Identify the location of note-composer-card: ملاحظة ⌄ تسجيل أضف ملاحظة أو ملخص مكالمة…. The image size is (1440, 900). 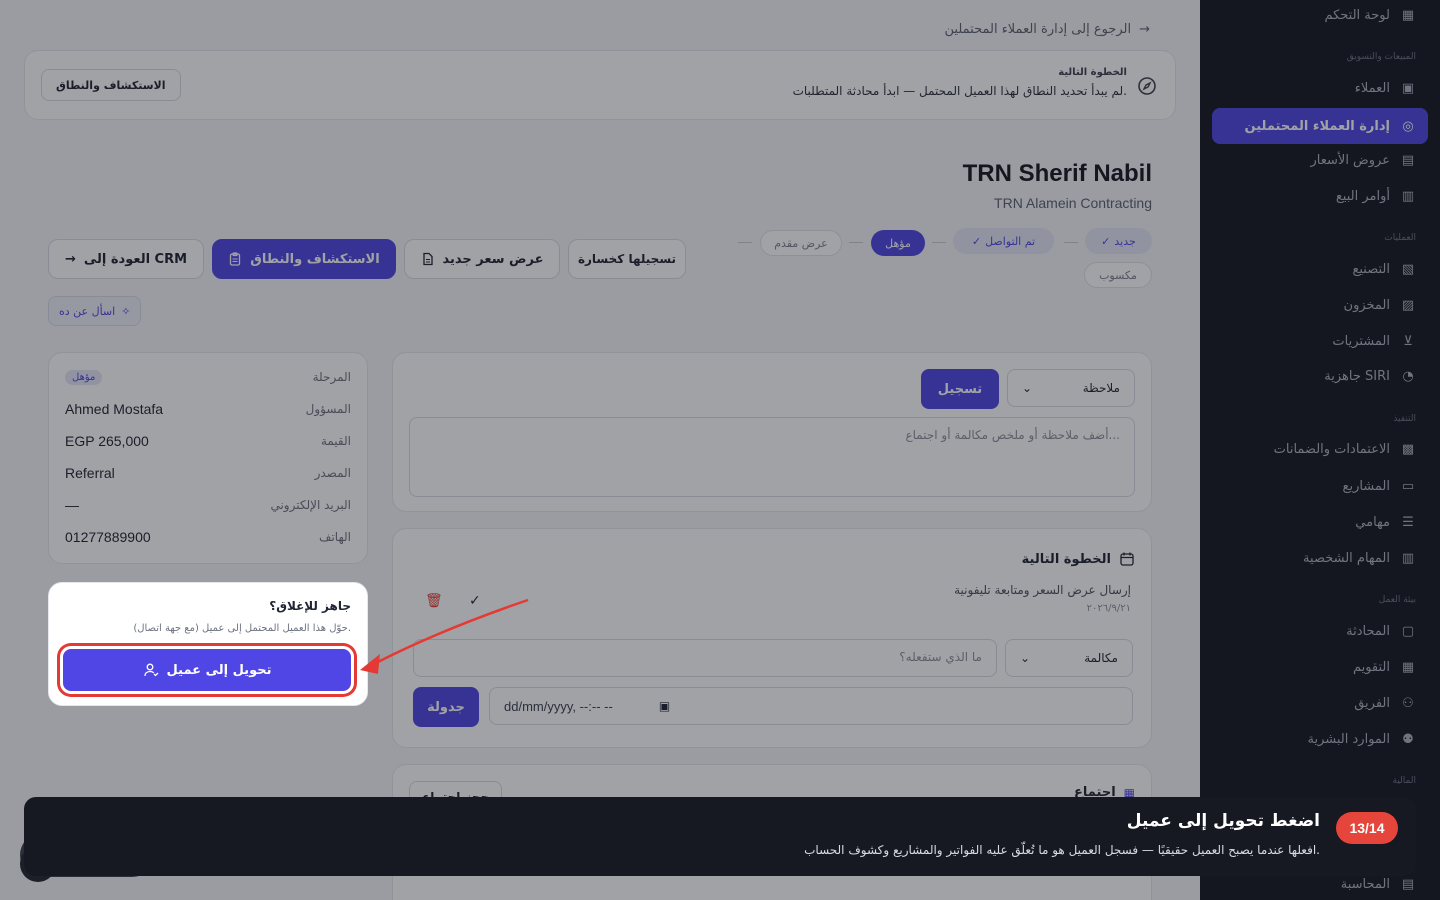
(772, 432).